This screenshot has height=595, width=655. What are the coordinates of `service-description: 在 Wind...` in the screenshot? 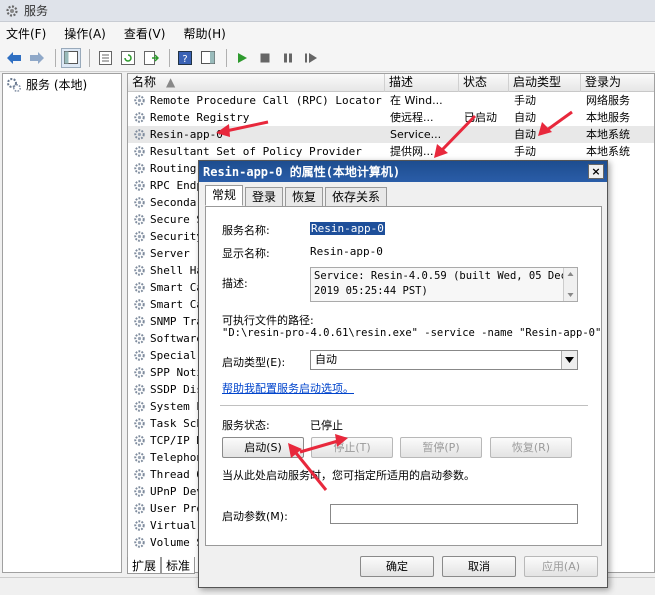 It's located at (416, 100).